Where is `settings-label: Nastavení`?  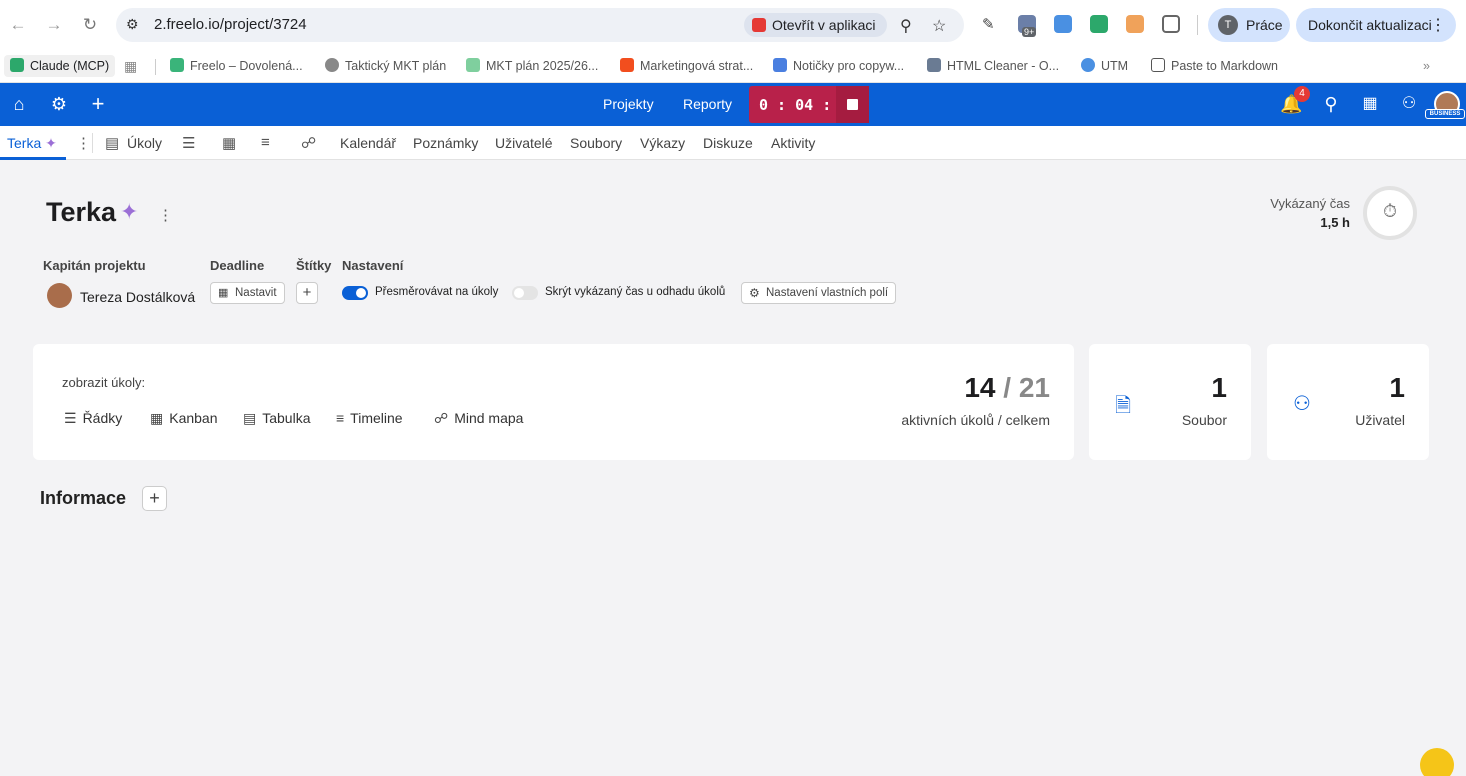
settings-label: Nastavení is located at coordinates (373, 265).